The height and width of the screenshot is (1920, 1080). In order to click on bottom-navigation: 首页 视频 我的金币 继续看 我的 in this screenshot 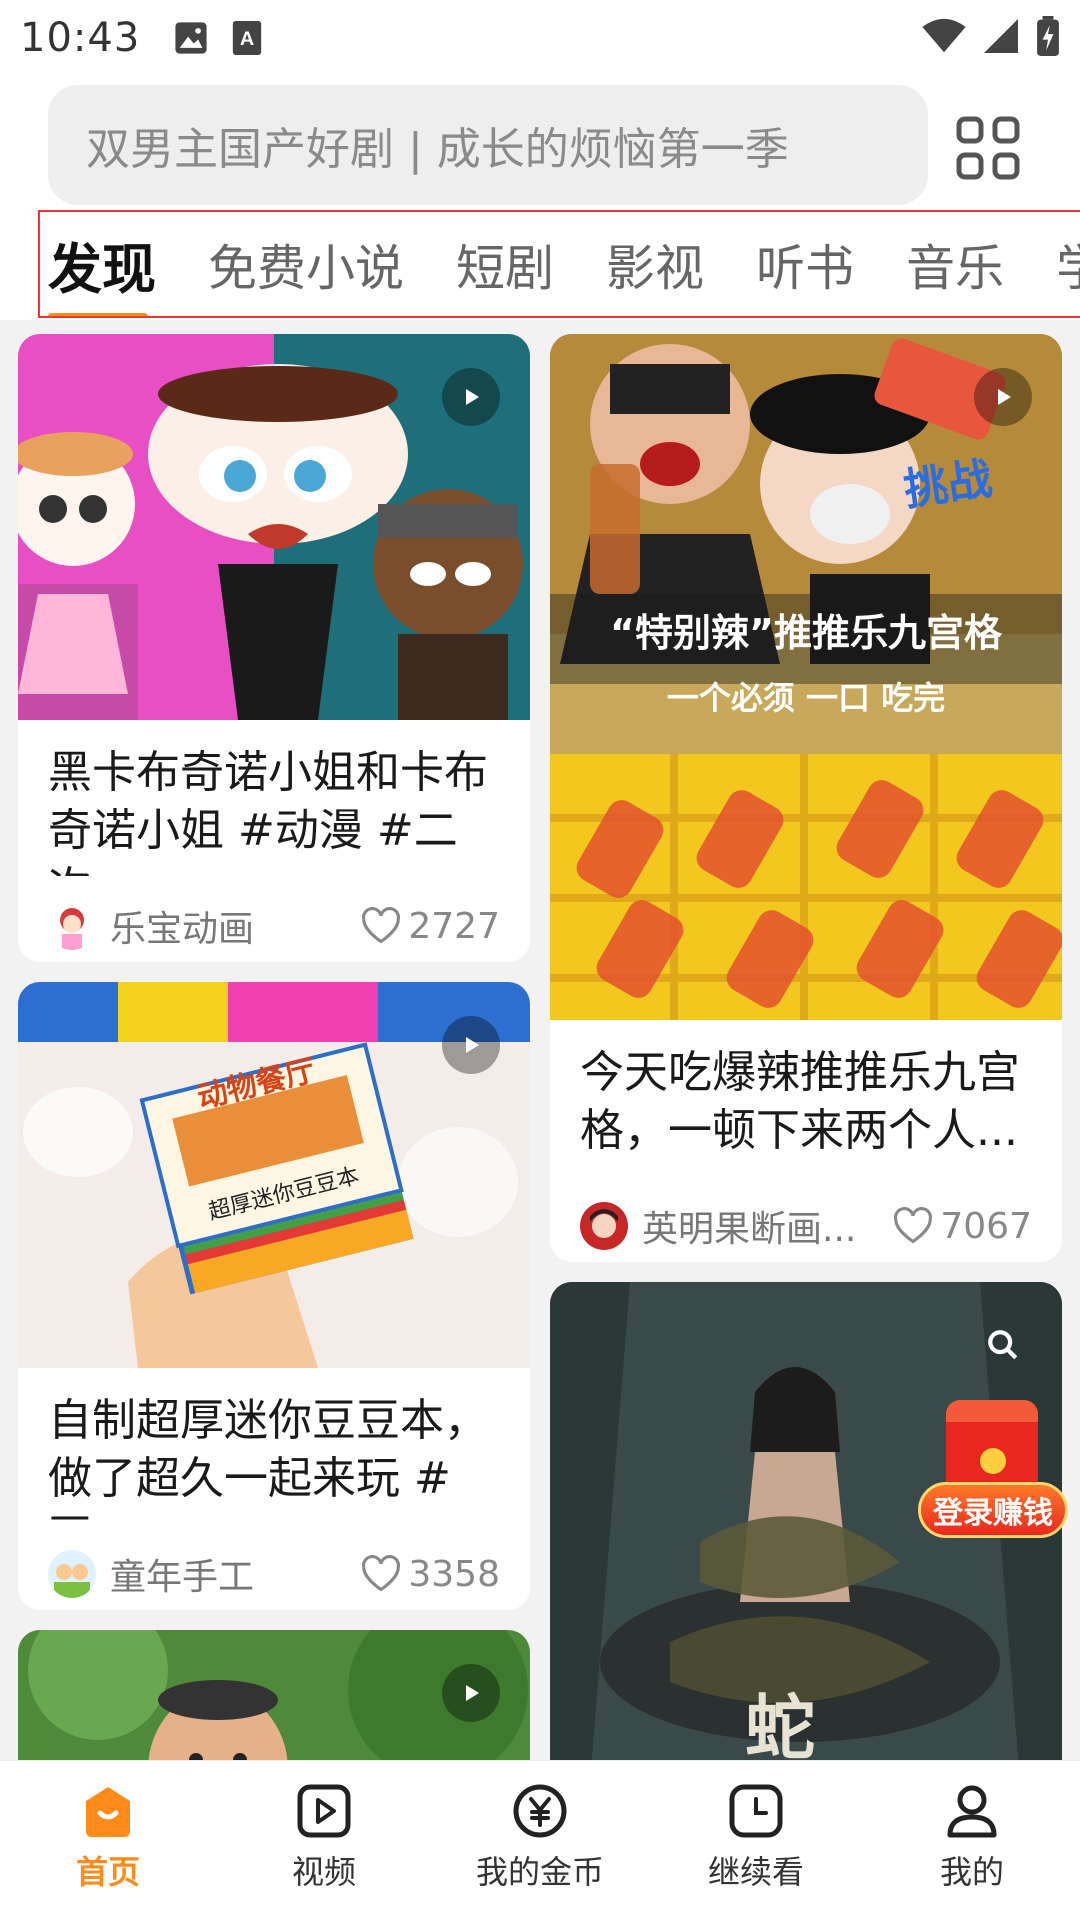, I will do `click(540, 1840)`.